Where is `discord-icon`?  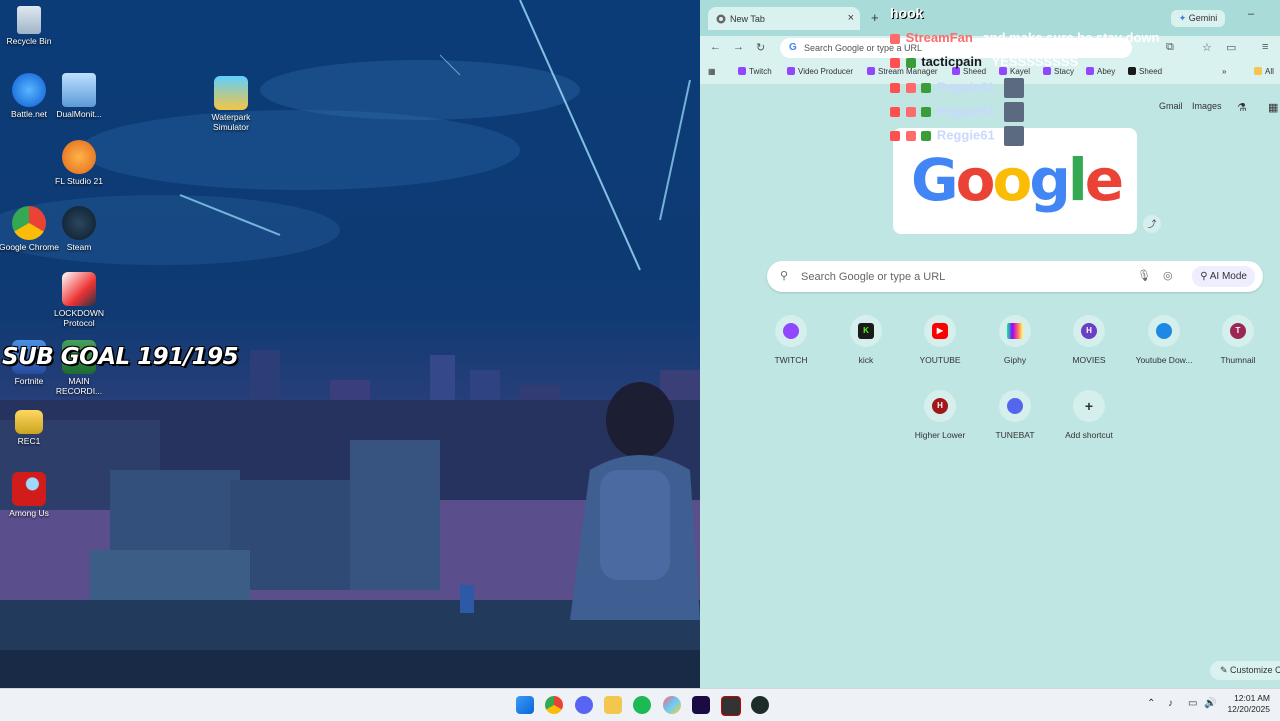
discord-icon is located at coordinates (584, 705).